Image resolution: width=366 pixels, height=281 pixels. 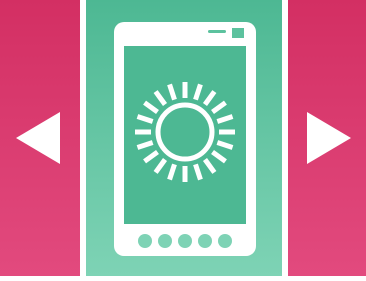 I want to click on triangle-right-icon, so click(x=329, y=138).